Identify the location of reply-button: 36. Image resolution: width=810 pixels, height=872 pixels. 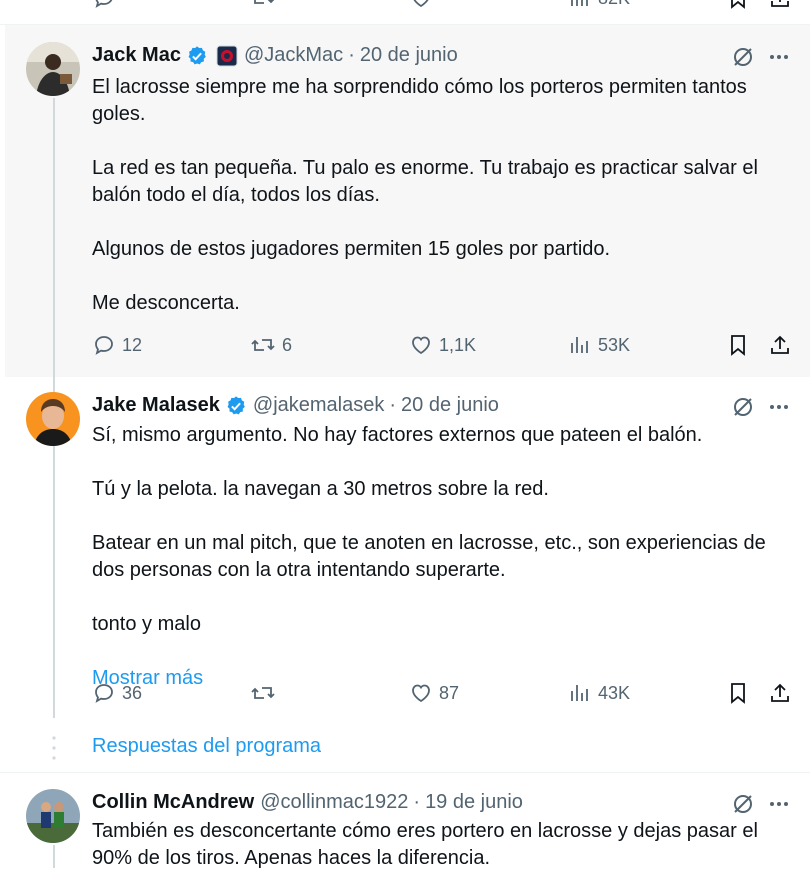
(117, 693).